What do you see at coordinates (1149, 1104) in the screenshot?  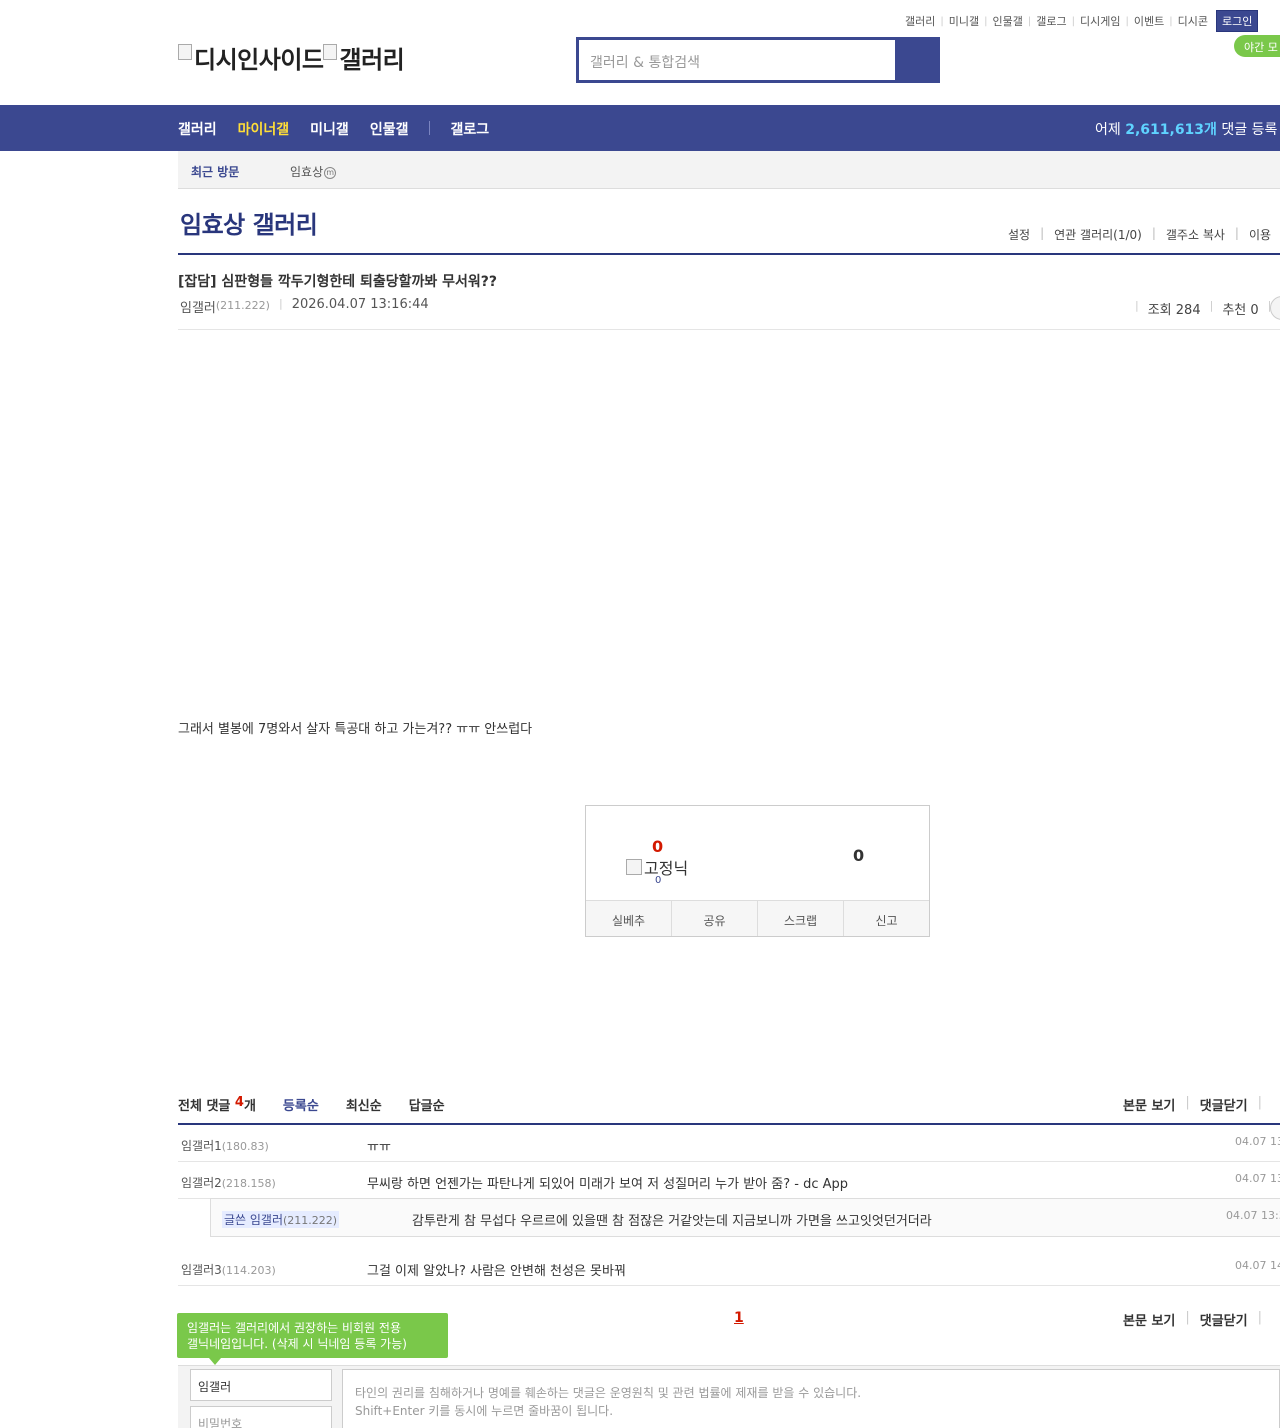 I see `view-body-button: 본문 보기` at bounding box center [1149, 1104].